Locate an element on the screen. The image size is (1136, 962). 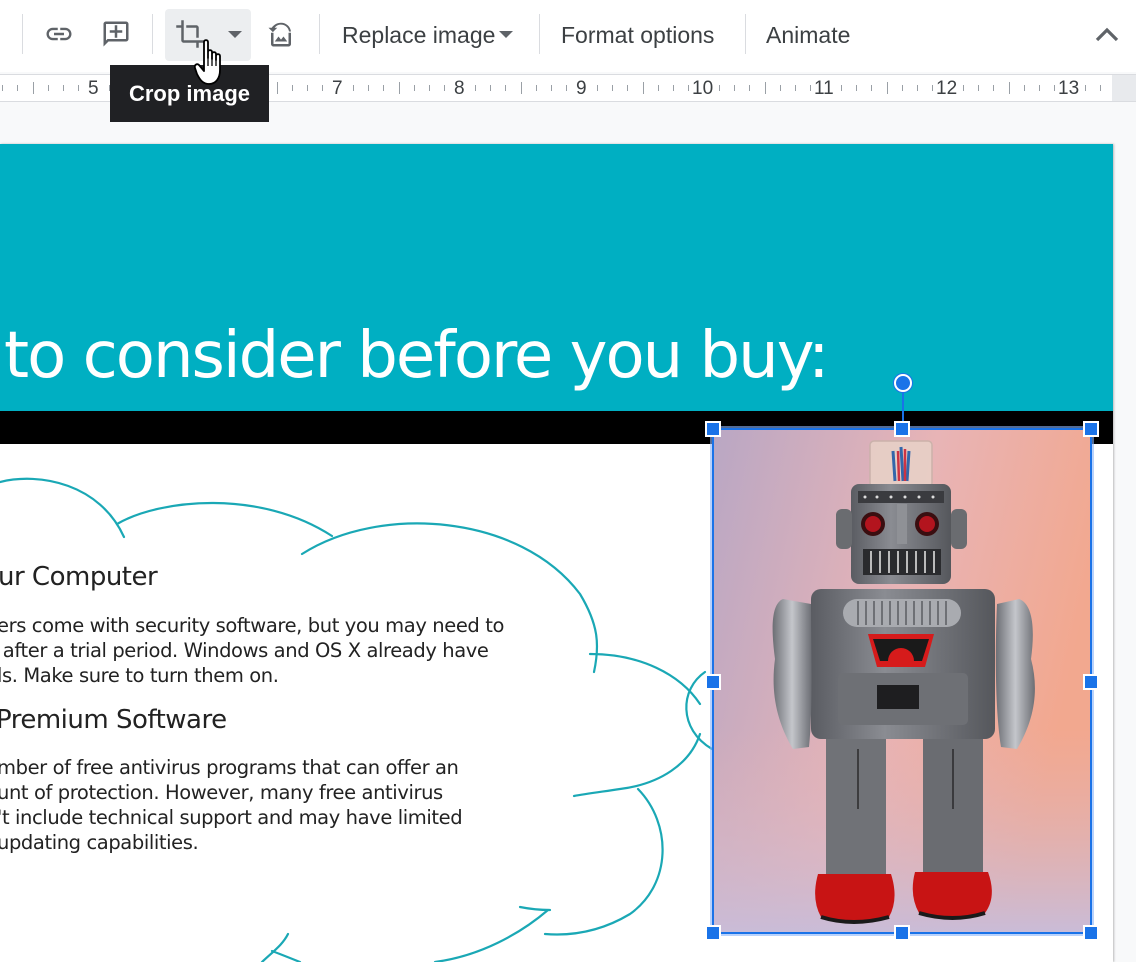
reset-image-button is located at coordinates (281, 34).